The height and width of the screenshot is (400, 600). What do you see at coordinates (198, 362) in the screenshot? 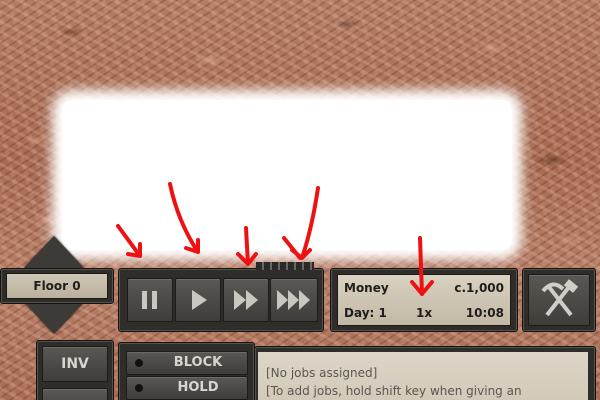
I see `block-label: BLOCK` at bounding box center [198, 362].